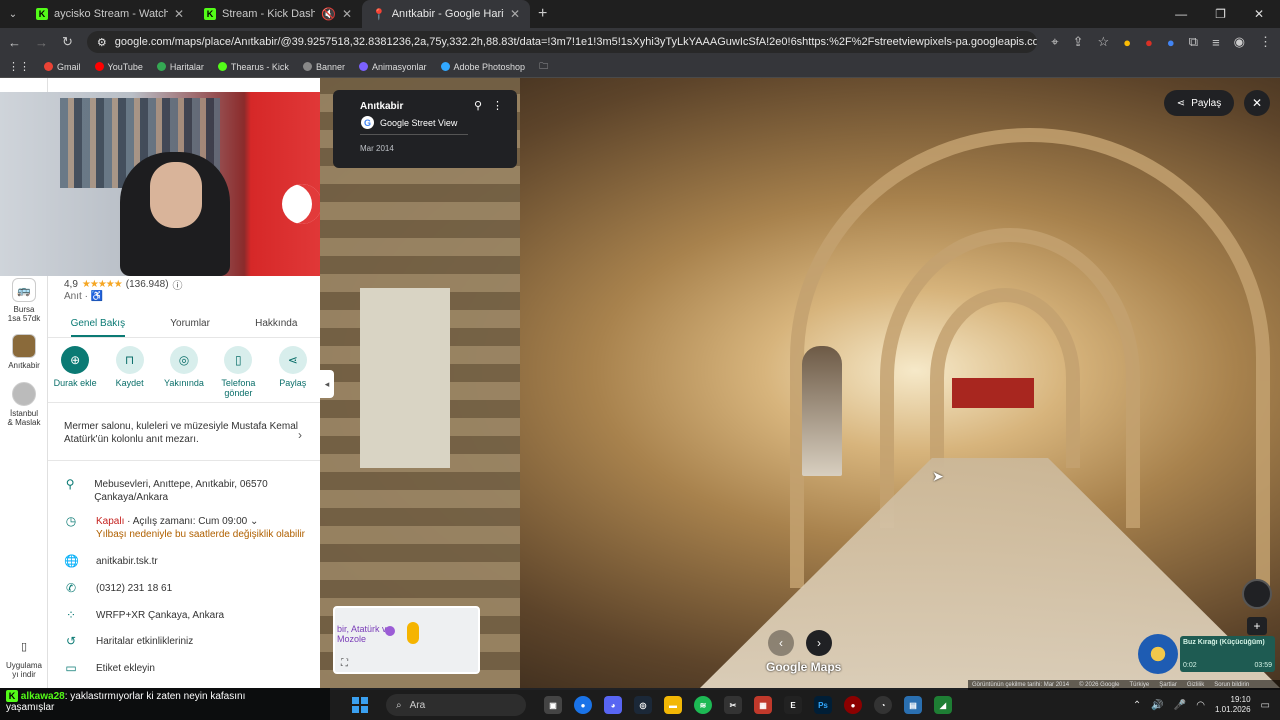 The image size is (1280, 720). What do you see at coordinates (1140, 685) in the screenshot?
I see `footer-country: Türkiye` at bounding box center [1140, 685].